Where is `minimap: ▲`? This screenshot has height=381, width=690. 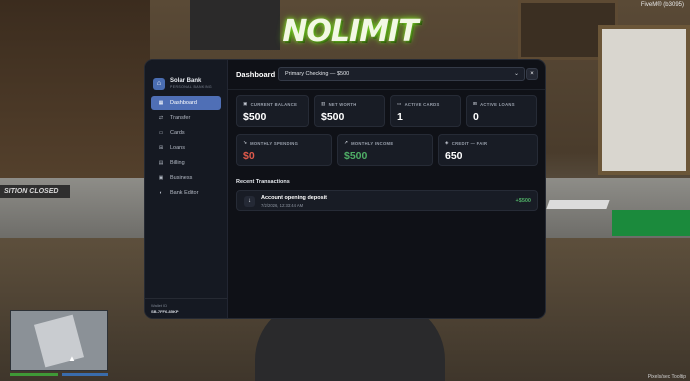
minimap: ▲ is located at coordinates (59, 340).